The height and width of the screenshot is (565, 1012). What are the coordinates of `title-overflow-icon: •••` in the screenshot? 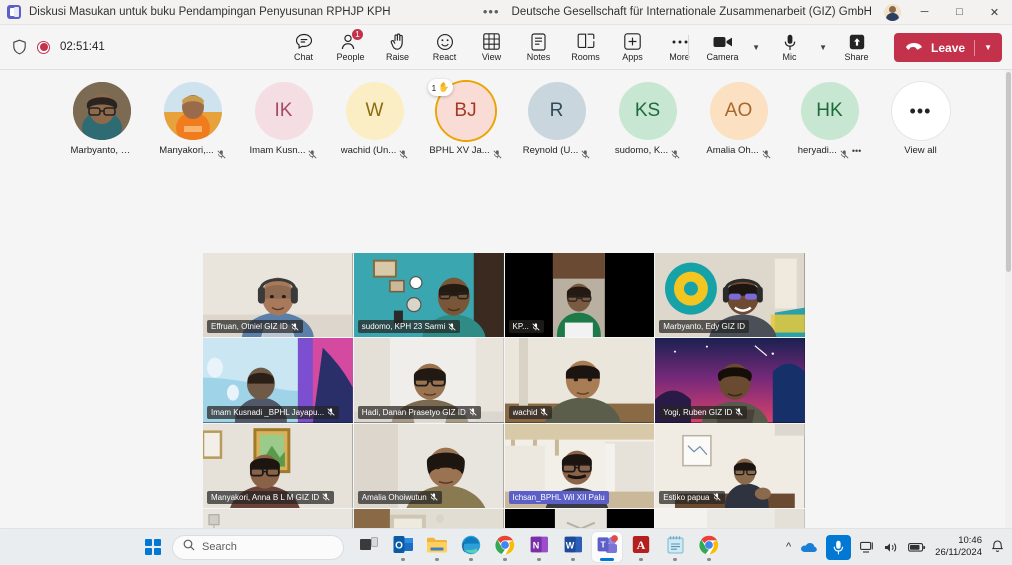 It's located at (491, 11).